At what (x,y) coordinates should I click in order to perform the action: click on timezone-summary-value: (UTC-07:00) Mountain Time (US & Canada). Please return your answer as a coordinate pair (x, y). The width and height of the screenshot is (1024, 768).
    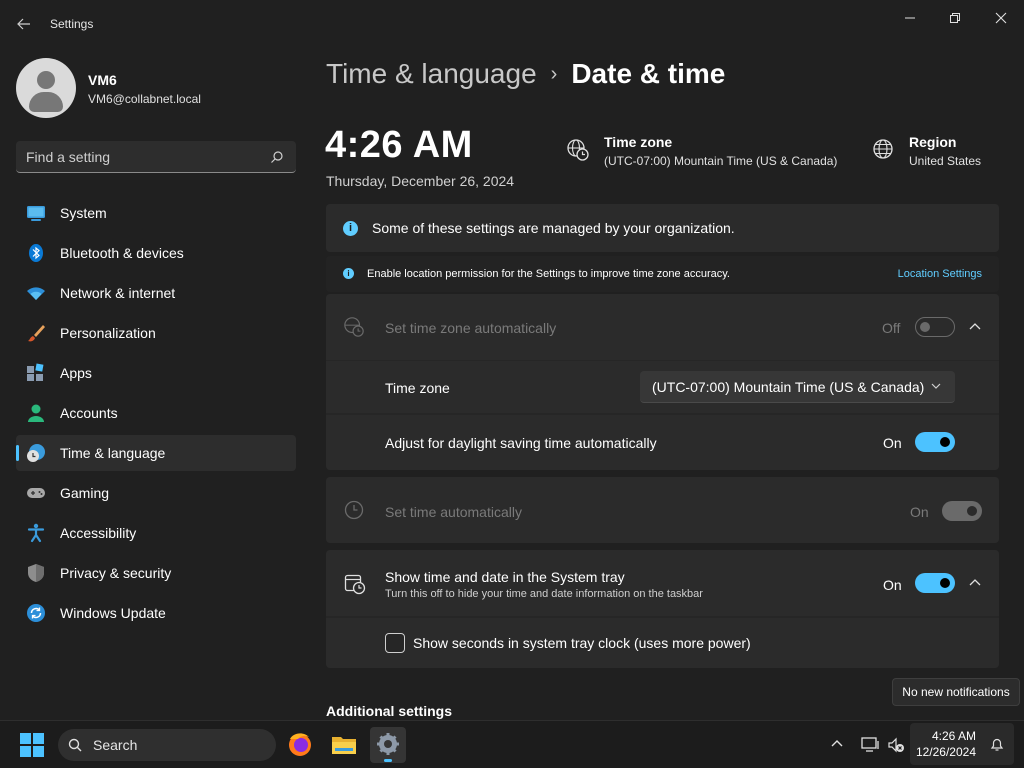
    Looking at the image, I should click on (721, 161).